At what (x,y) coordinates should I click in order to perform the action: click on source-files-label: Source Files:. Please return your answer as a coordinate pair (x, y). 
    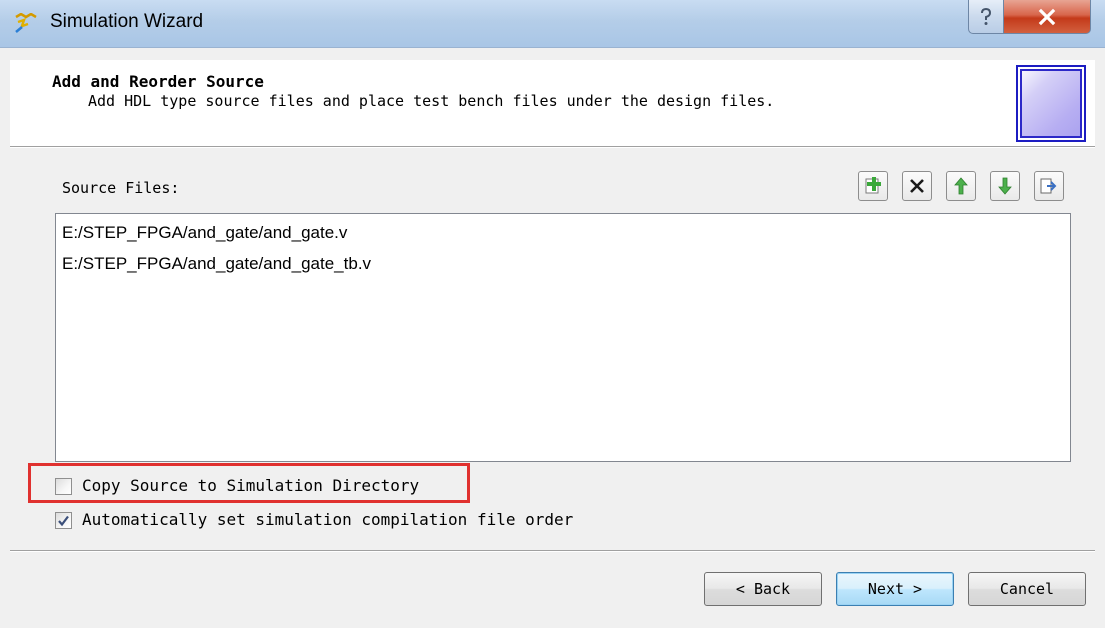
    Looking at the image, I should click on (121, 188).